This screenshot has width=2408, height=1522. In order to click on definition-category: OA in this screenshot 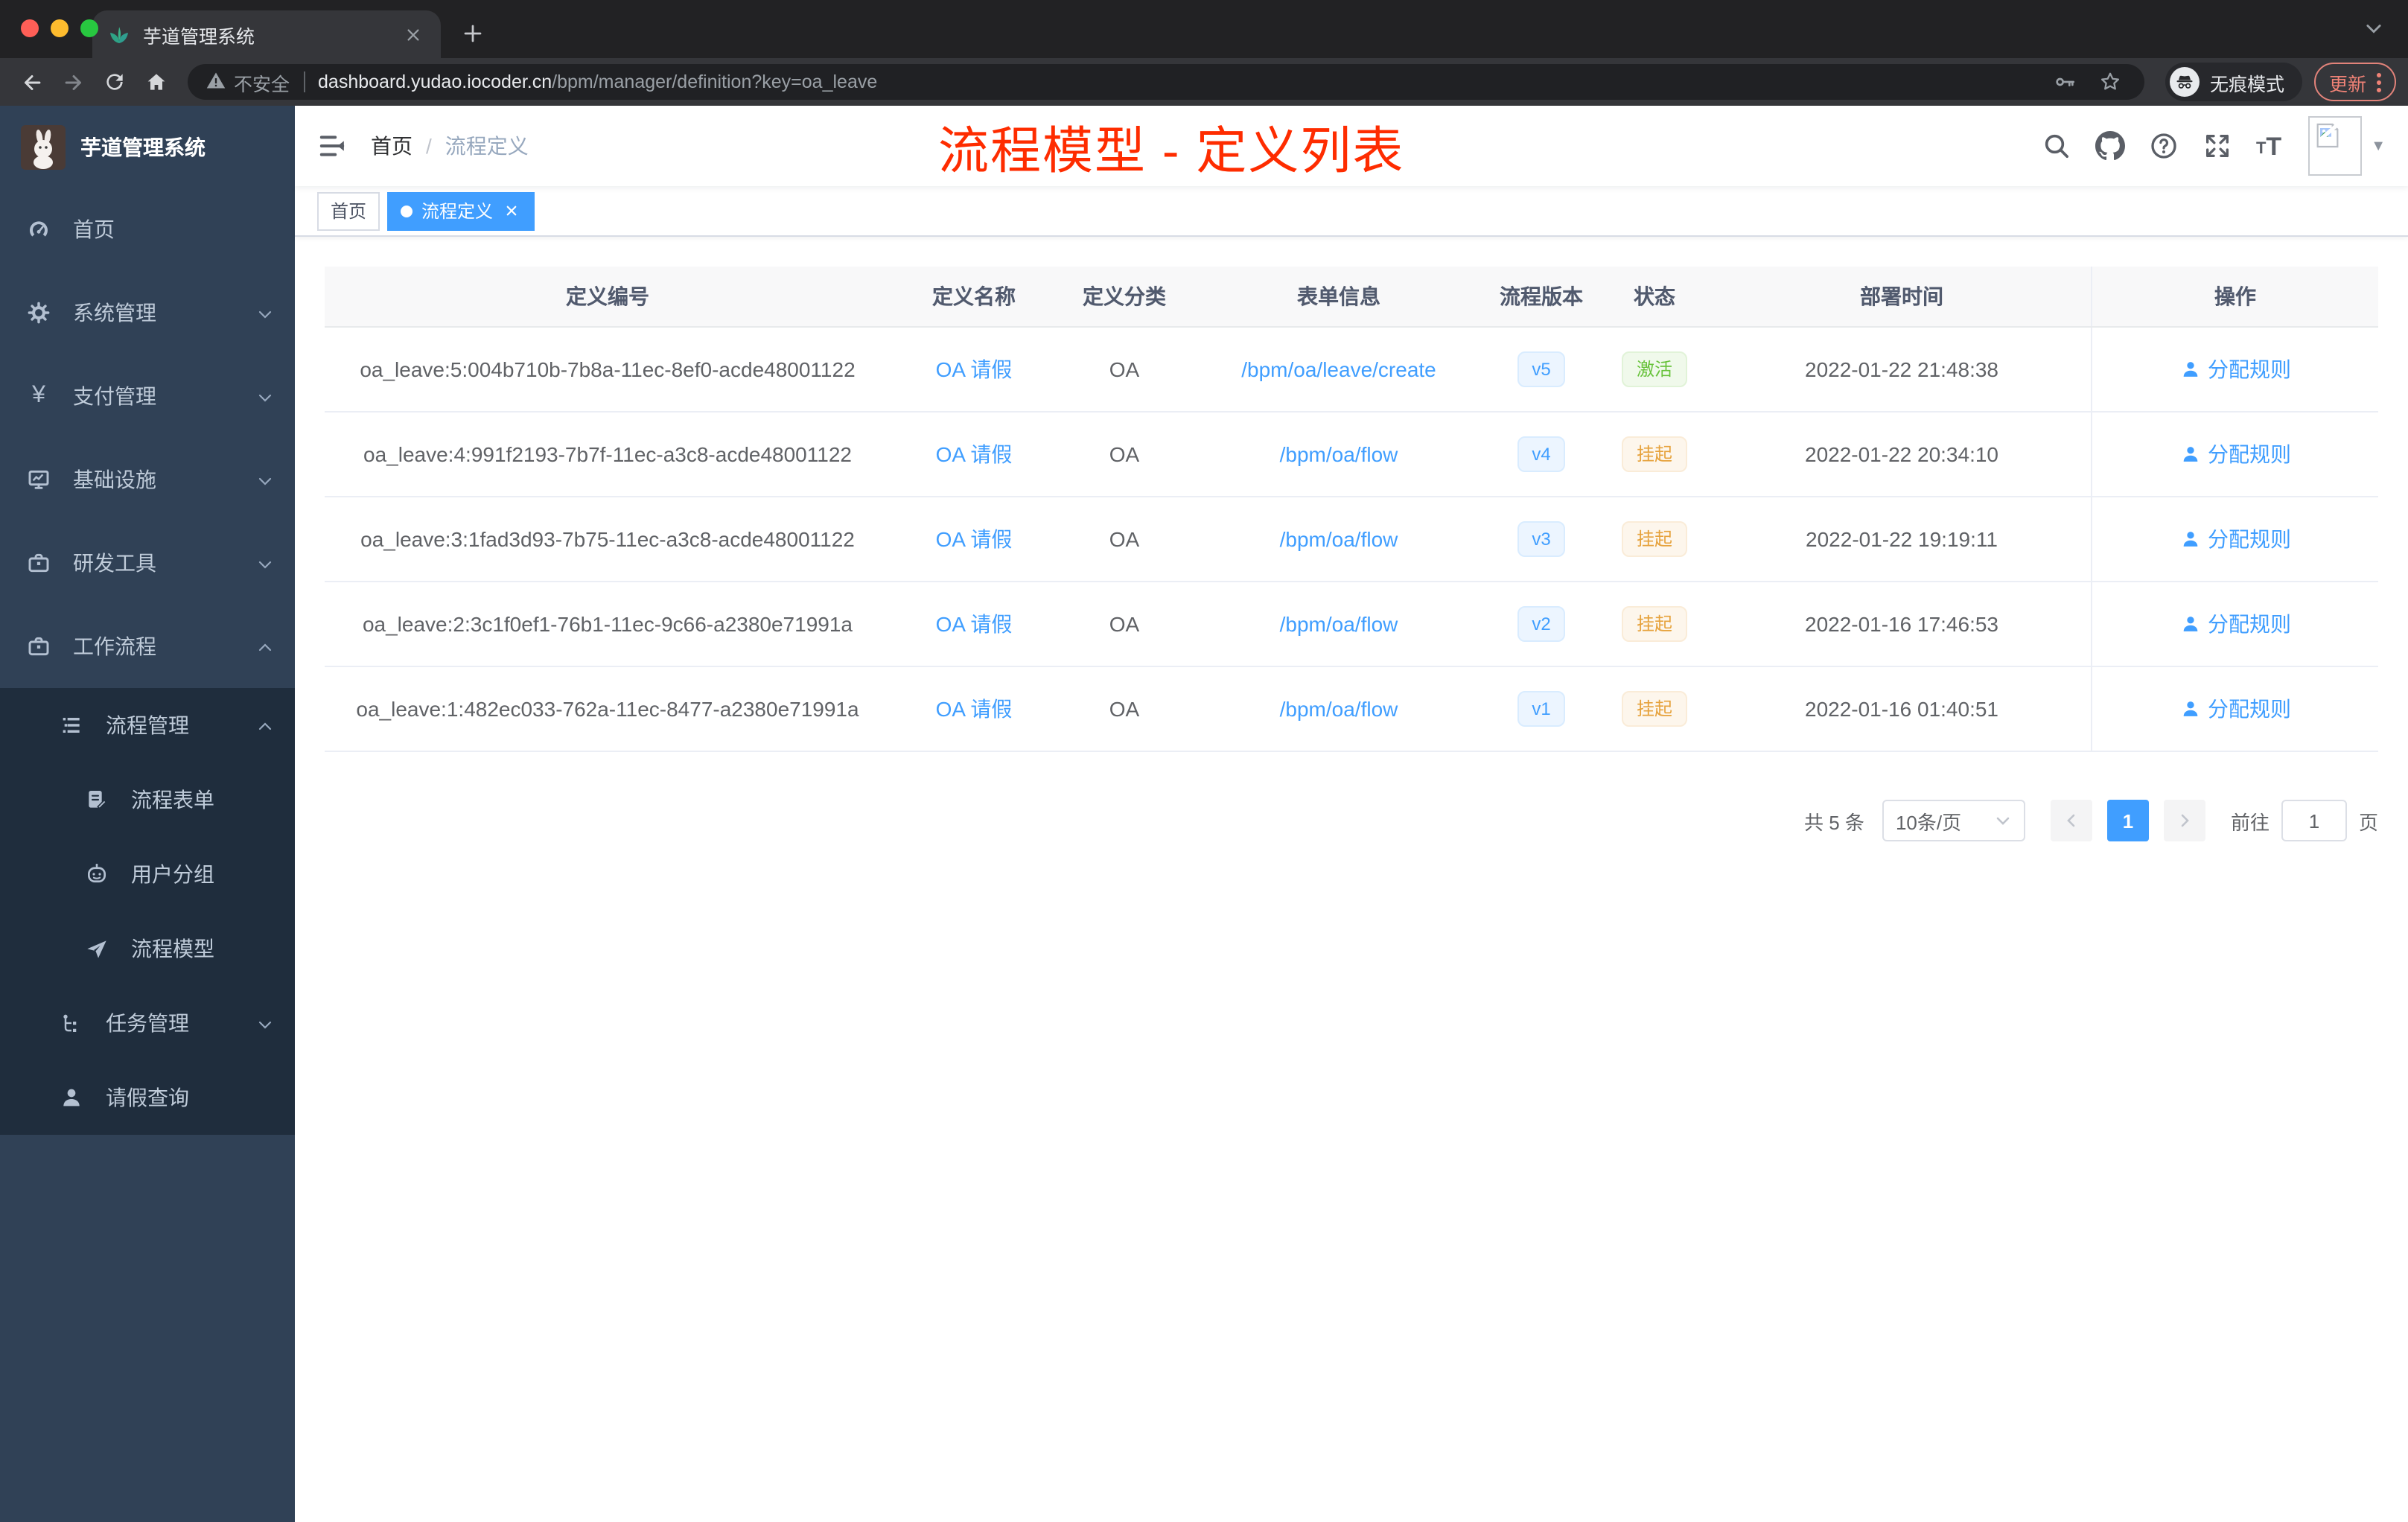, I will do `click(1124, 369)`.